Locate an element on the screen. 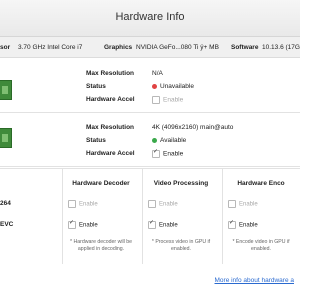 This screenshot has height=300, width=320. software-label: Software is located at coordinates (245, 47).